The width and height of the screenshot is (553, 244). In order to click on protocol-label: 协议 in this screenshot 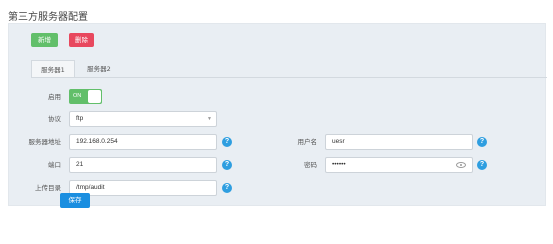, I will do `click(54, 119)`.